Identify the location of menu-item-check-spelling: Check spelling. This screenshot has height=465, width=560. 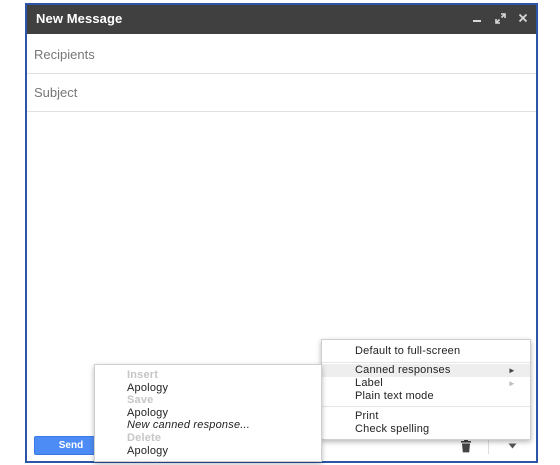
(426, 429).